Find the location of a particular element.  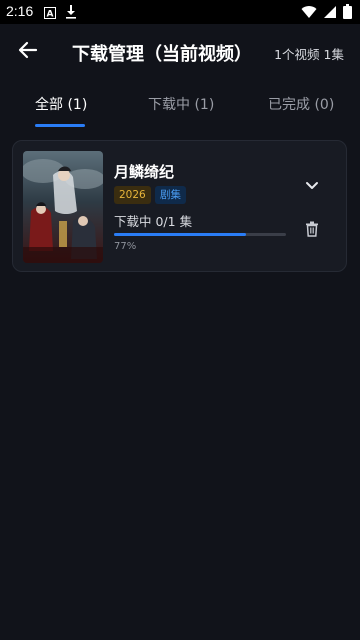

download-status: 下载中 0/1 集 is located at coordinates (153, 221).